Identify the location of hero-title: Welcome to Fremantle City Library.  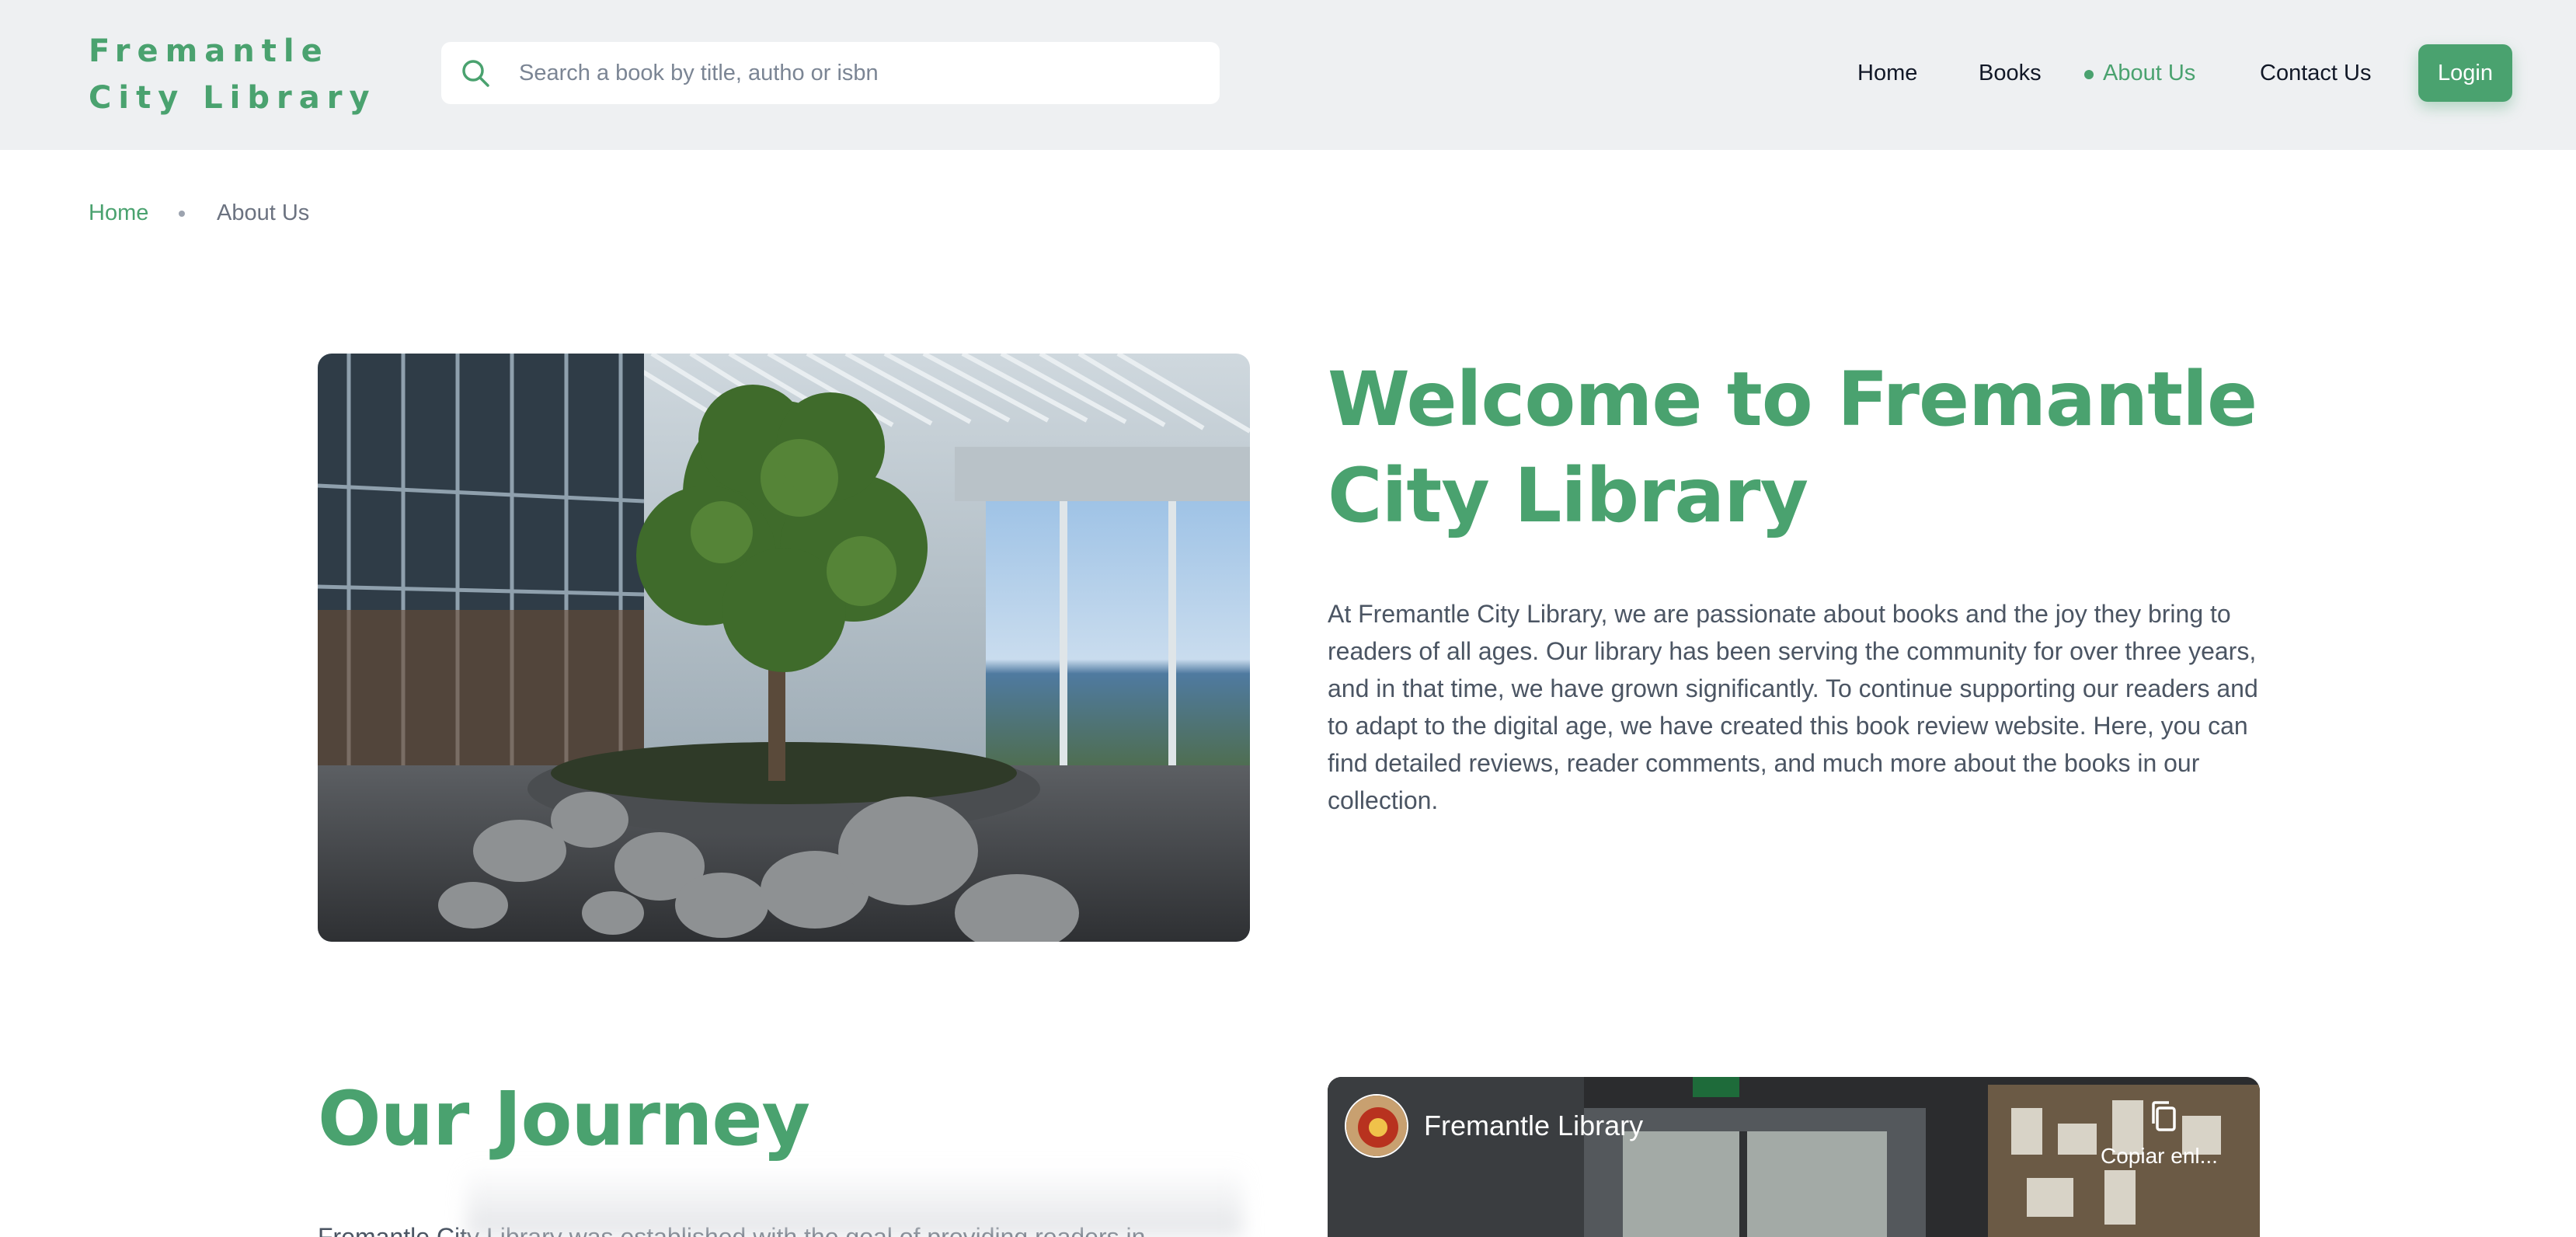
(1792, 447).